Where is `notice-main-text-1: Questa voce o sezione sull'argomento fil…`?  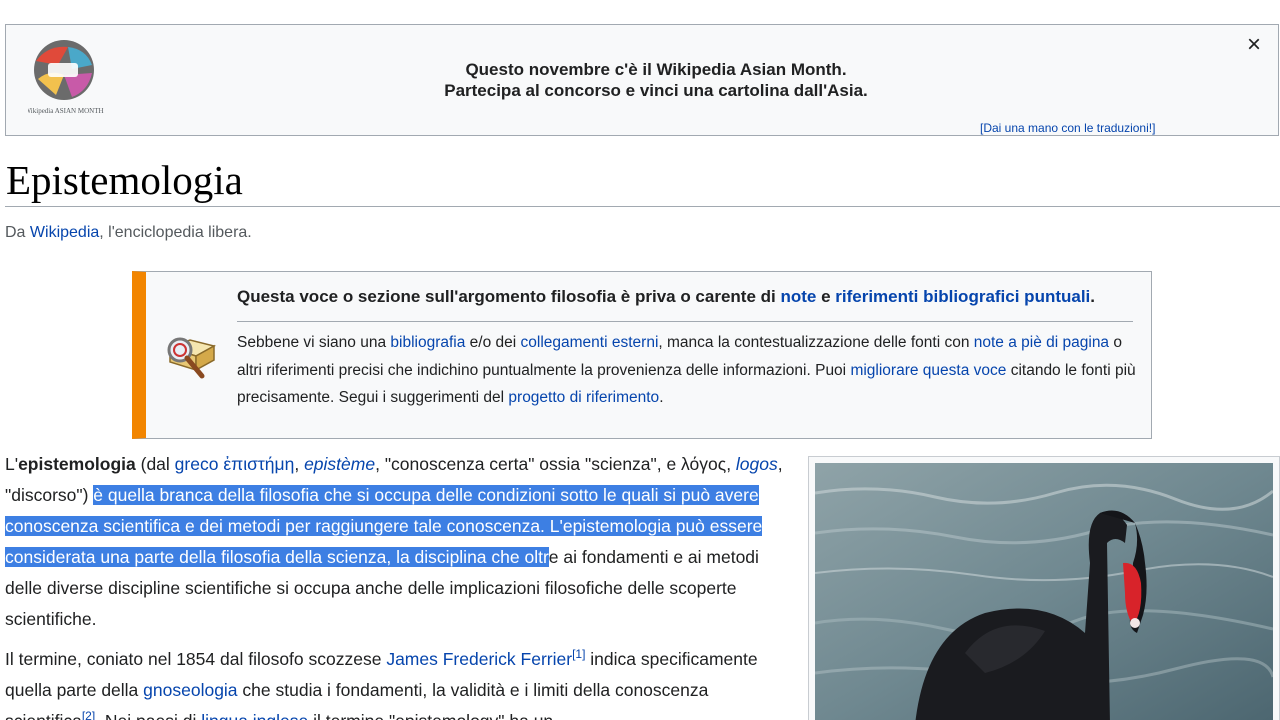 notice-main-text-1: Questa voce o sezione sull'argomento fil… is located at coordinates (509, 296).